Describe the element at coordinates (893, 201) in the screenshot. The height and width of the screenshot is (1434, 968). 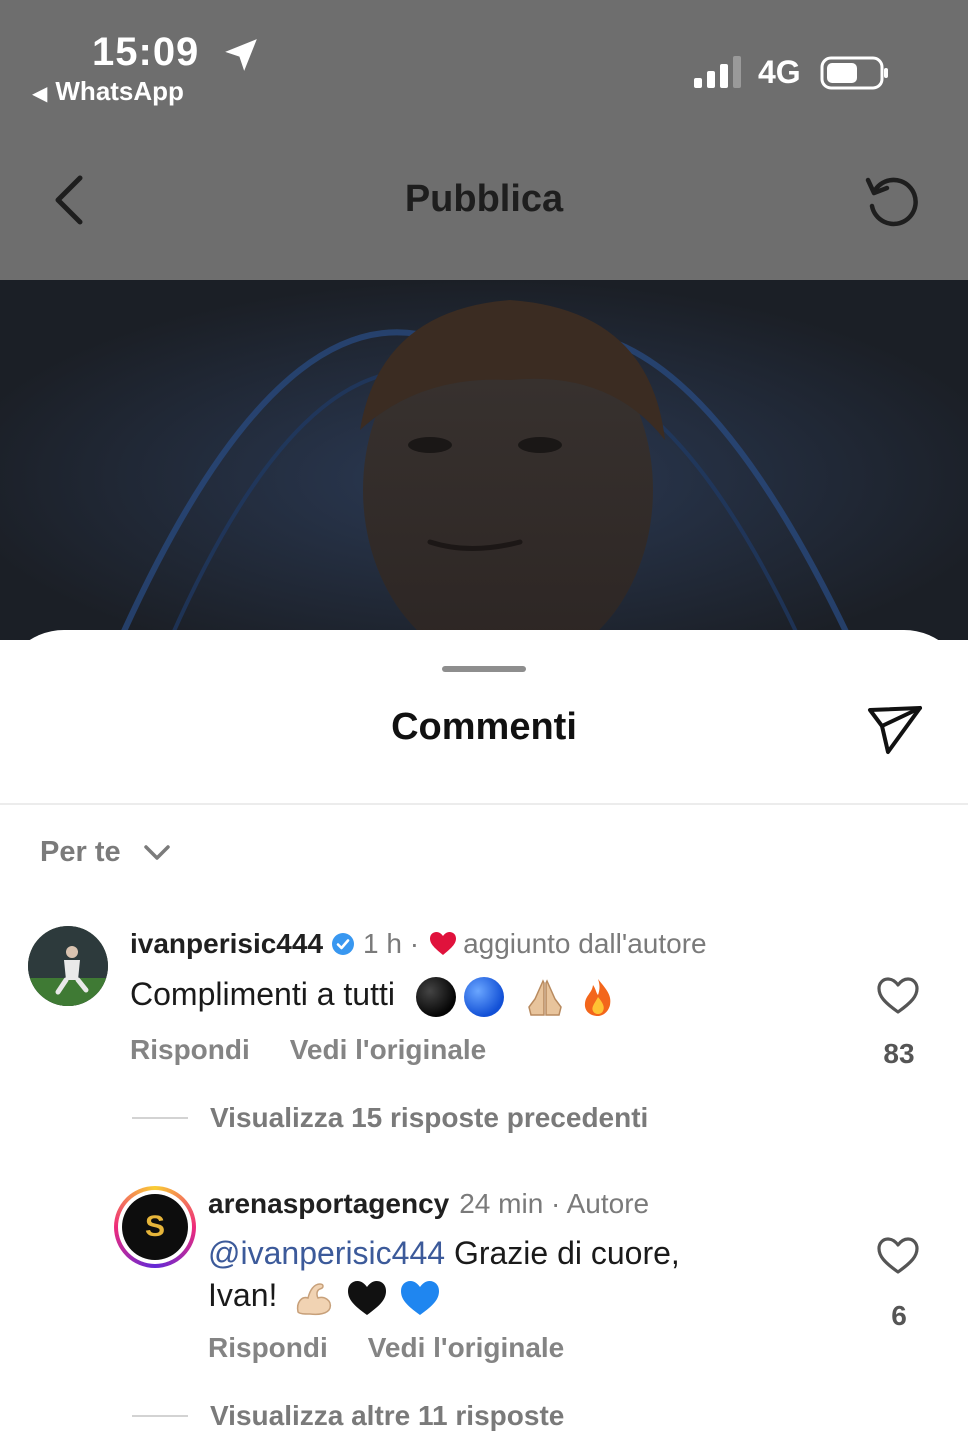
I see `refresh-icon` at that location.